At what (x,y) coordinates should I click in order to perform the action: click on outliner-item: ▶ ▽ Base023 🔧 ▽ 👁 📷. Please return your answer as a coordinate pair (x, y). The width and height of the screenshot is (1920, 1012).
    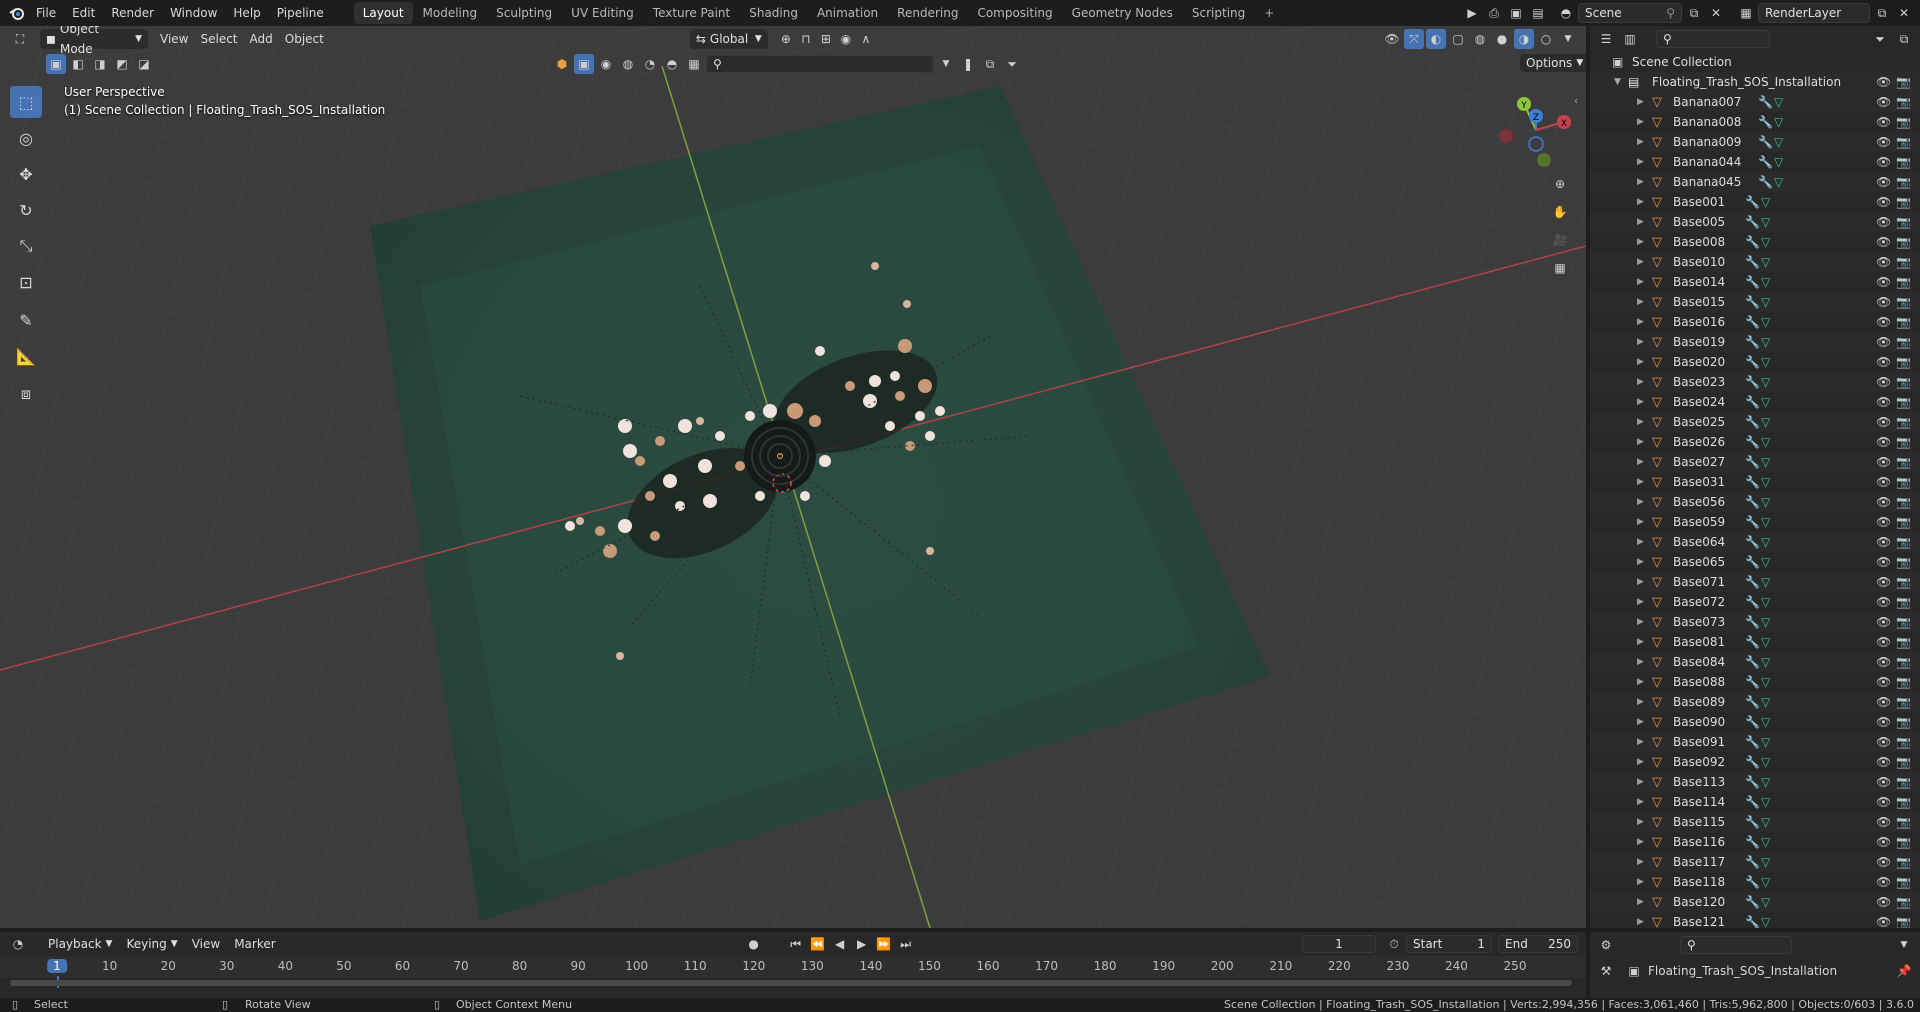
    Looking at the image, I should click on (1755, 382).